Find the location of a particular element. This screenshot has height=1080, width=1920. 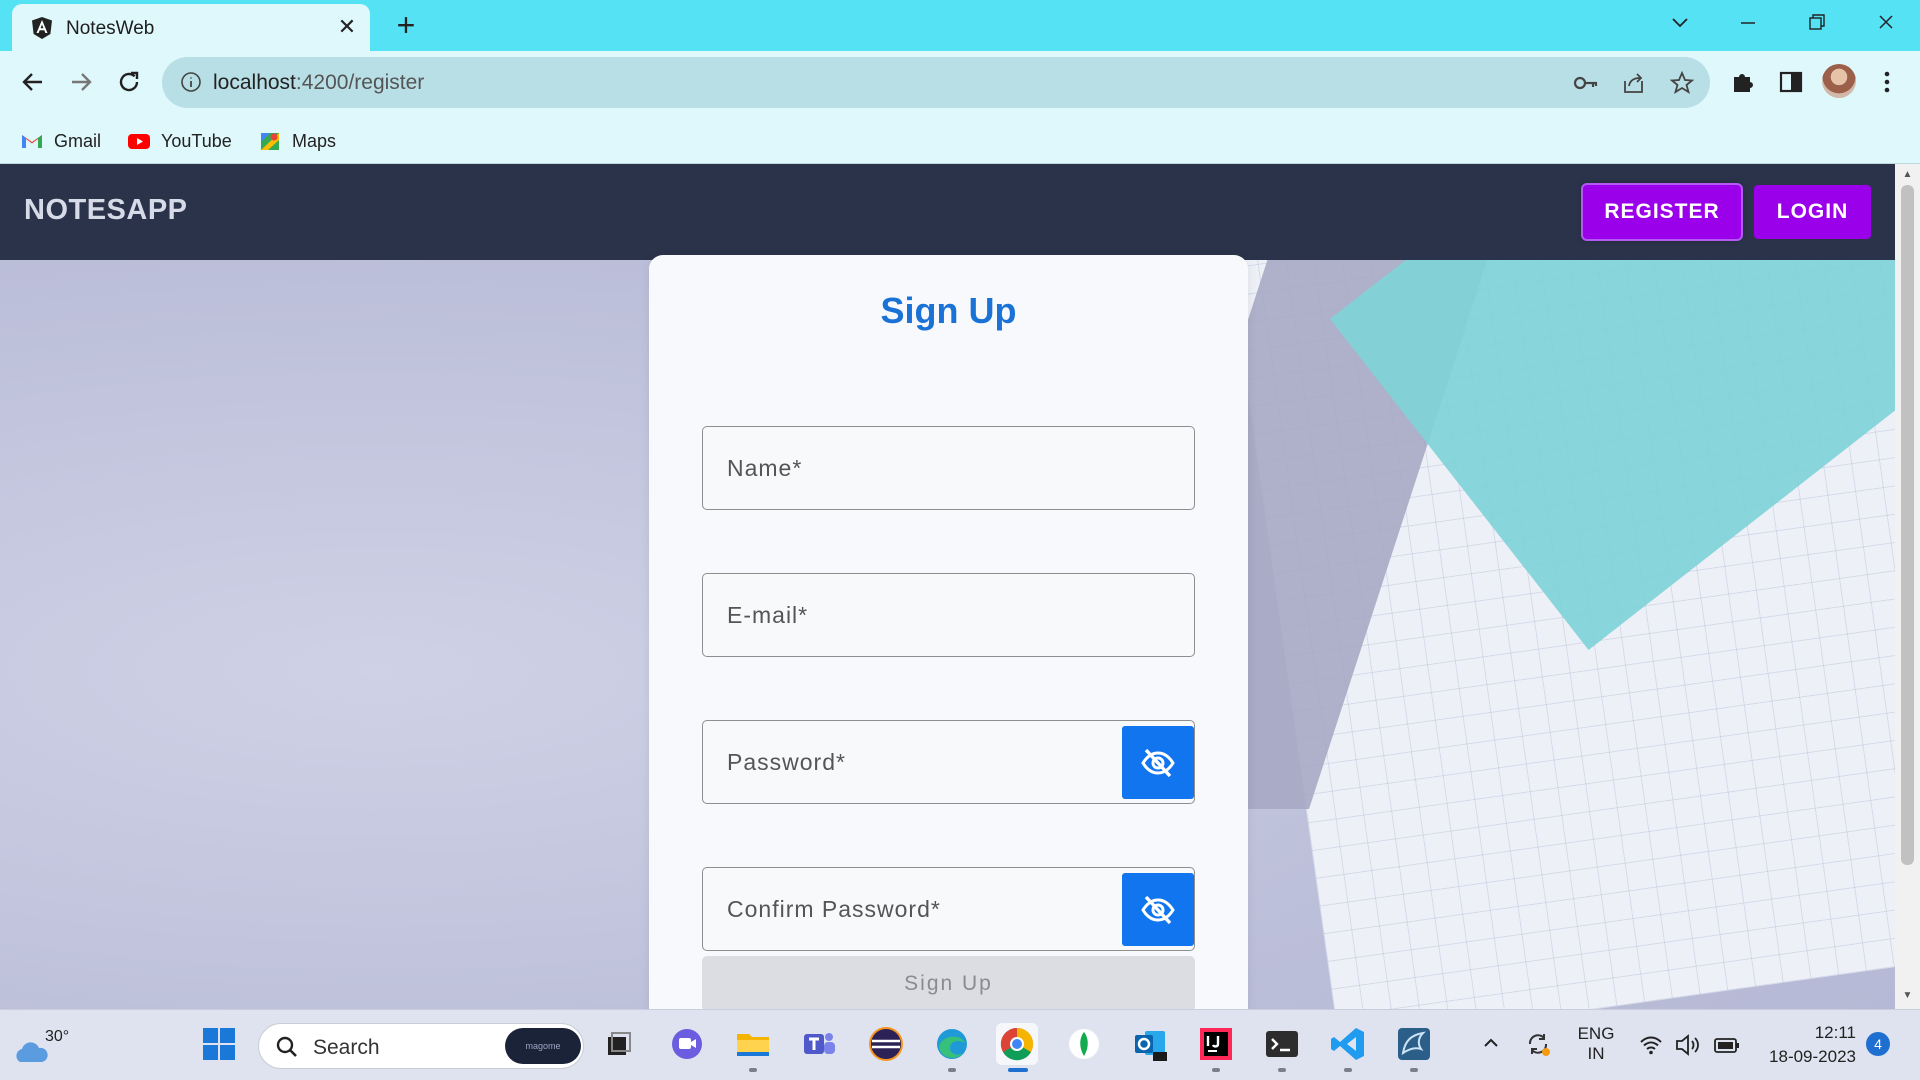

app-navbar: NOTESAPP REGISTER LOGIN is located at coordinates (947, 212).